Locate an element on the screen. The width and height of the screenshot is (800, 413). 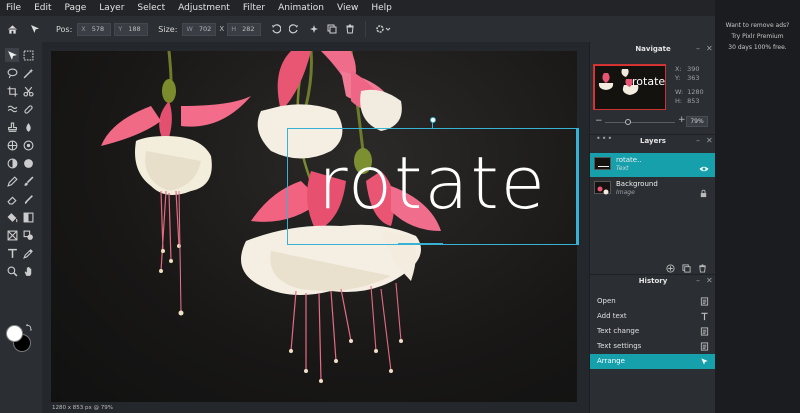
pos-x-value: 578 is located at coordinates (98, 29).